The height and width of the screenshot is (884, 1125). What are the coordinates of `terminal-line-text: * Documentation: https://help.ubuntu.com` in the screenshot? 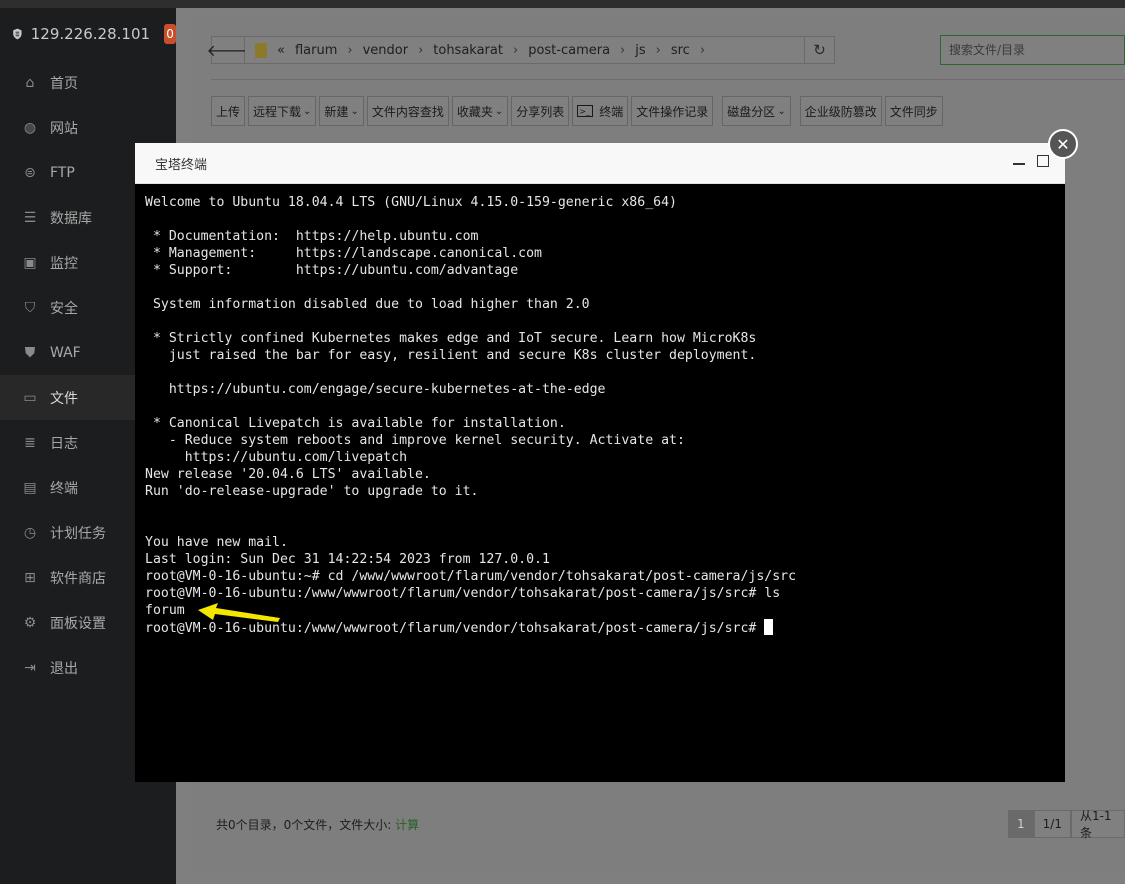 It's located at (312, 236).